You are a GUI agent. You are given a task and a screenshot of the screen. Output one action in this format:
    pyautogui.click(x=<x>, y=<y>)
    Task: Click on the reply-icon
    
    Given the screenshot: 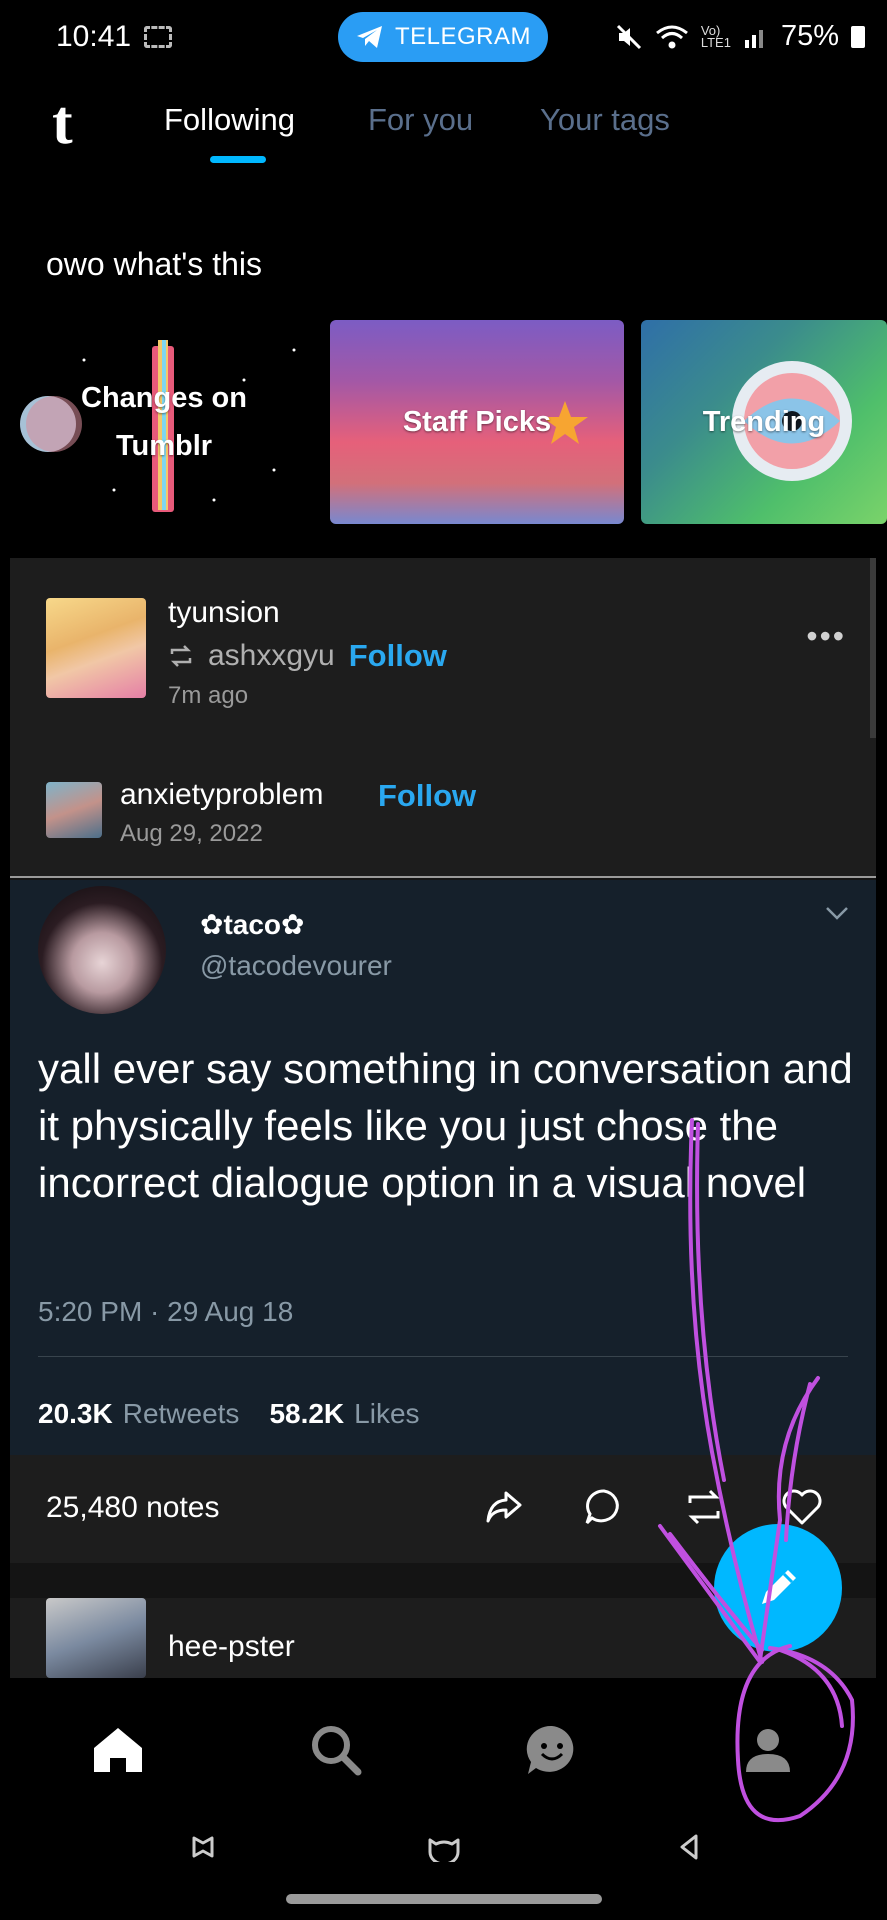 What is the action you would take?
    pyautogui.click(x=604, y=1507)
    